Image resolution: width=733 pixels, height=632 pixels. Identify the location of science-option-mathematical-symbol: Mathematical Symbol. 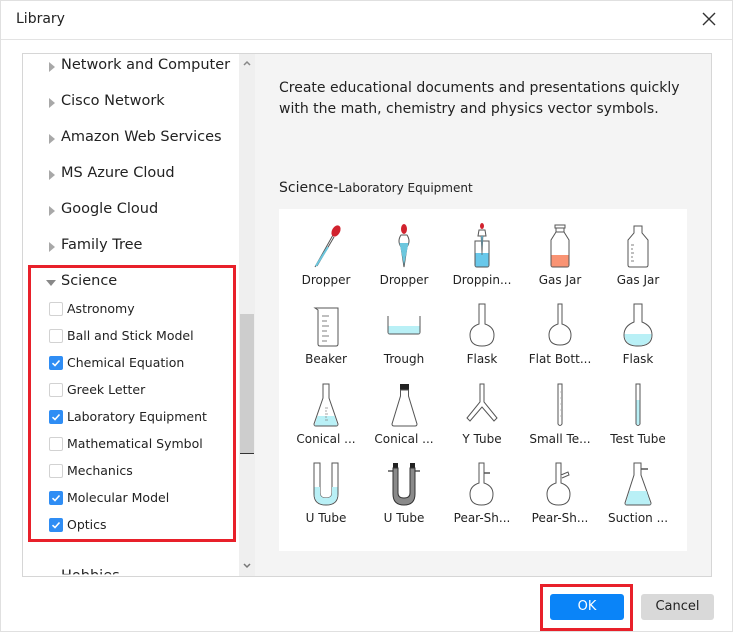
(143, 444).